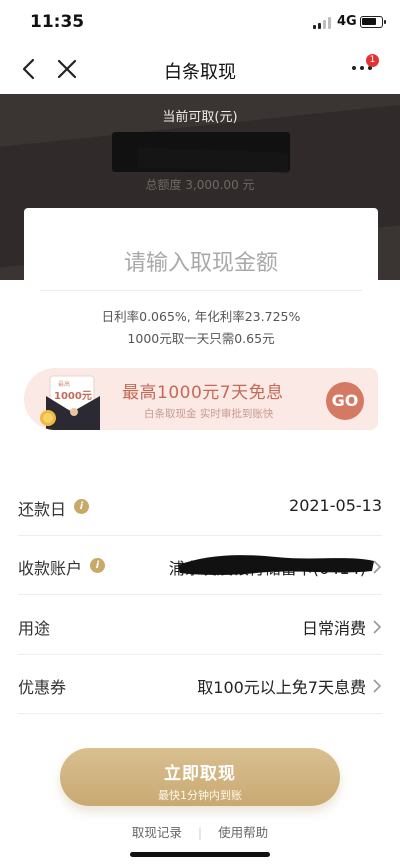 Image resolution: width=400 pixels, height=866 pixels. I want to click on receiving-account-label: 收款账户, so click(50, 568).